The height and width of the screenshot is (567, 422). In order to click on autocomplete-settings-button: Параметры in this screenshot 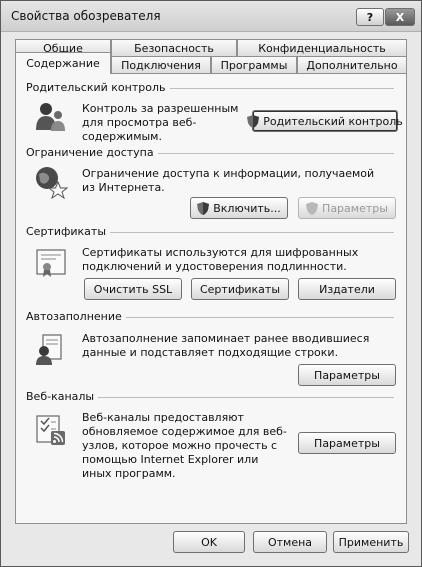, I will do `click(347, 375)`.